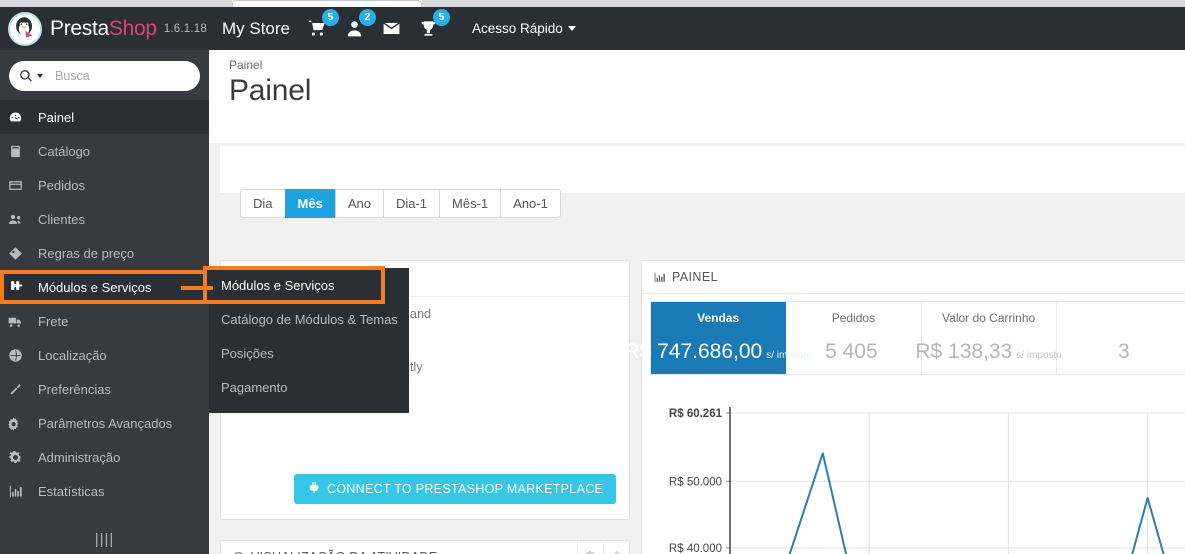  Describe the element at coordinates (20, 457) in the screenshot. I see `administration-icon` at that location.